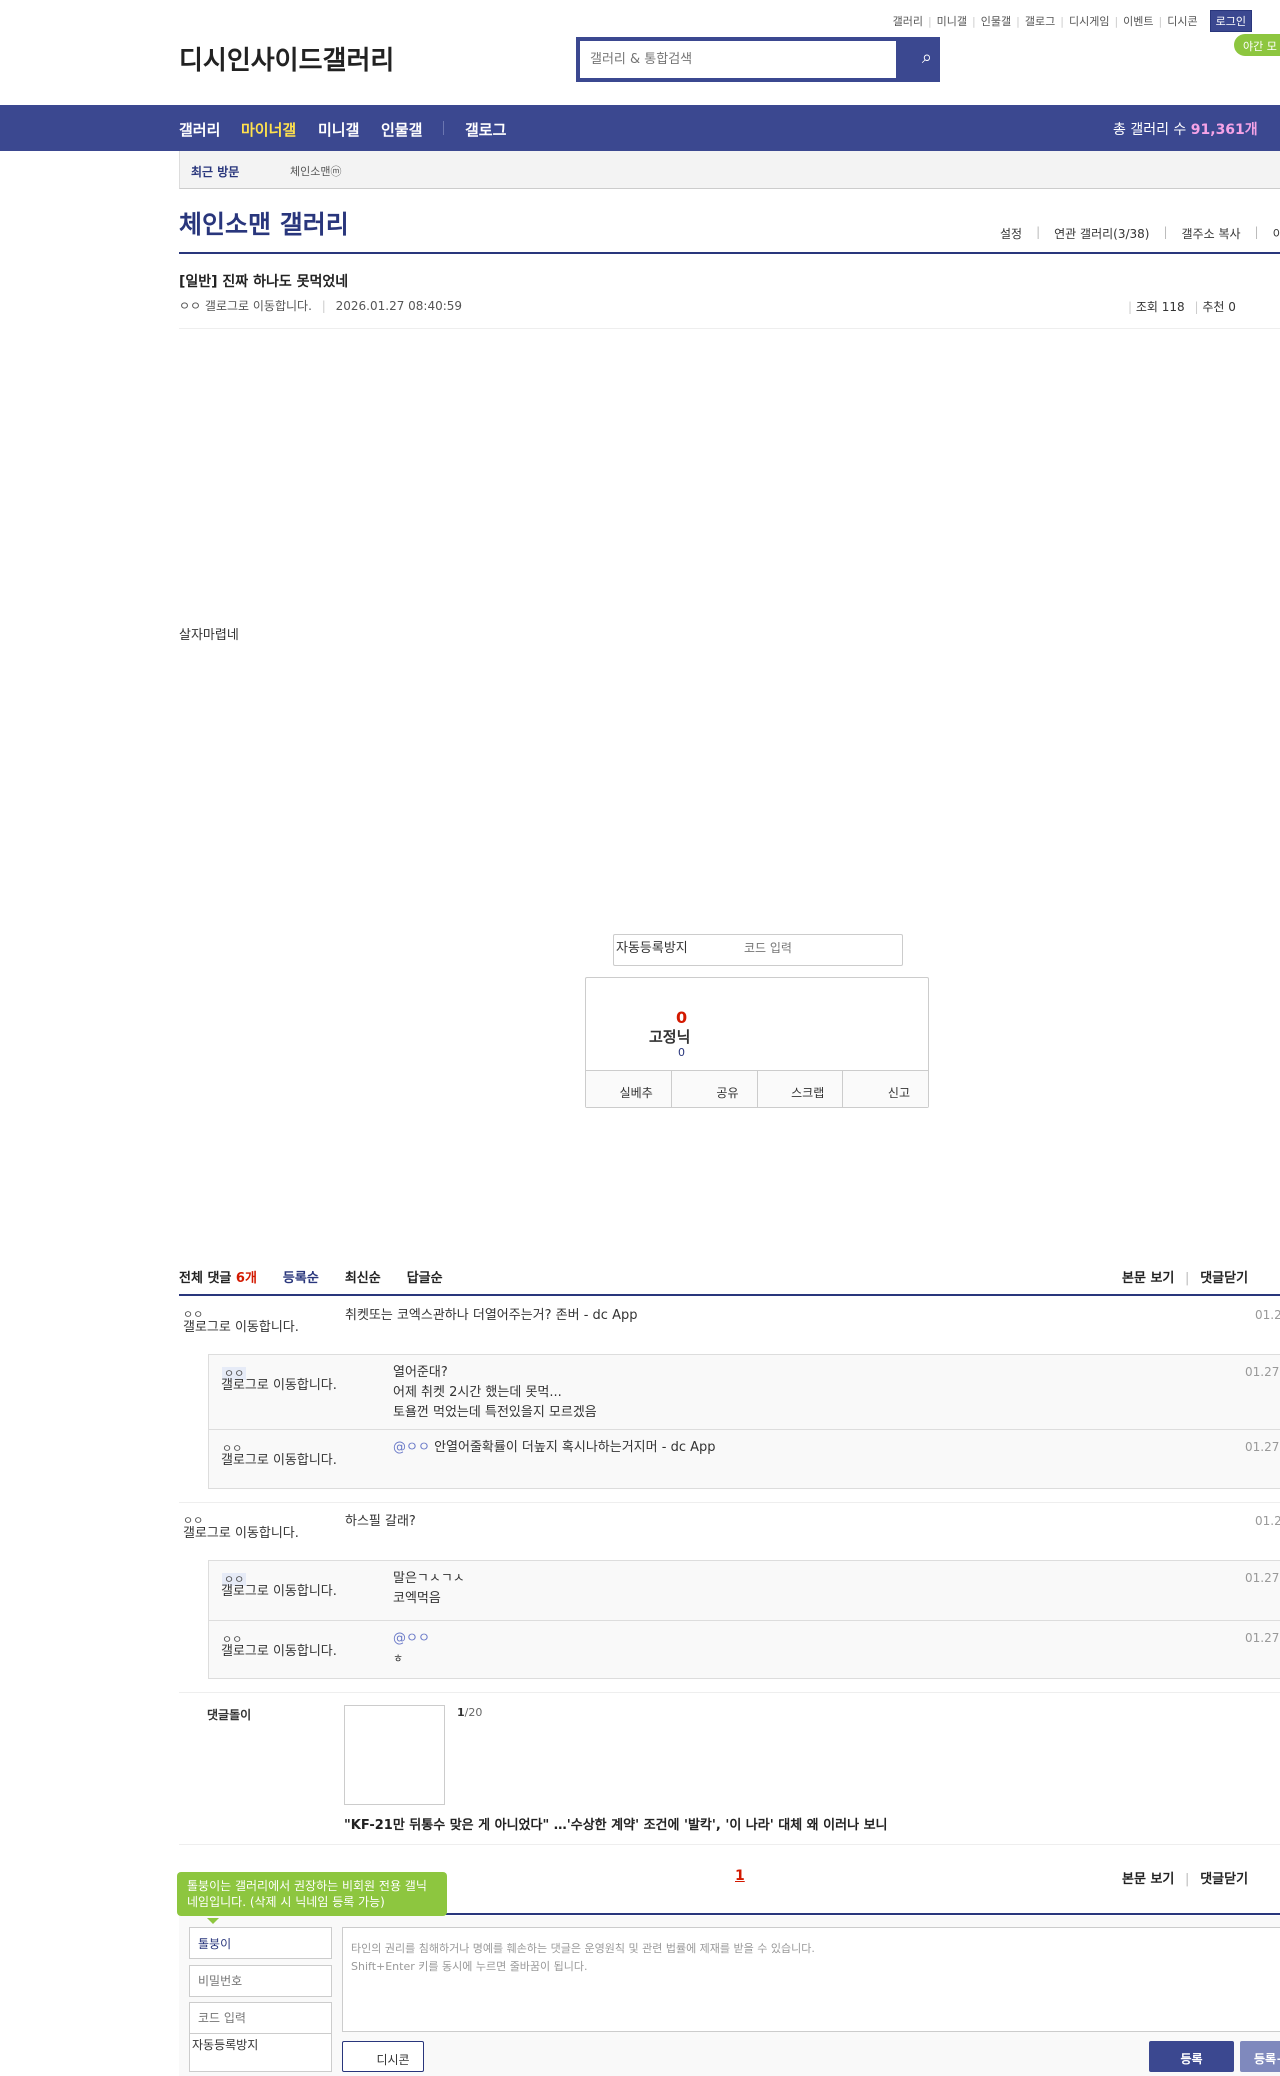 The height and width of the screenshot is (2076, 1280). What do you see at coordinates (1101, 233) in the screenshot?
I see `related-gallery-link: 연관 갤러리(3/38)` at bounding box center [1101, 233].